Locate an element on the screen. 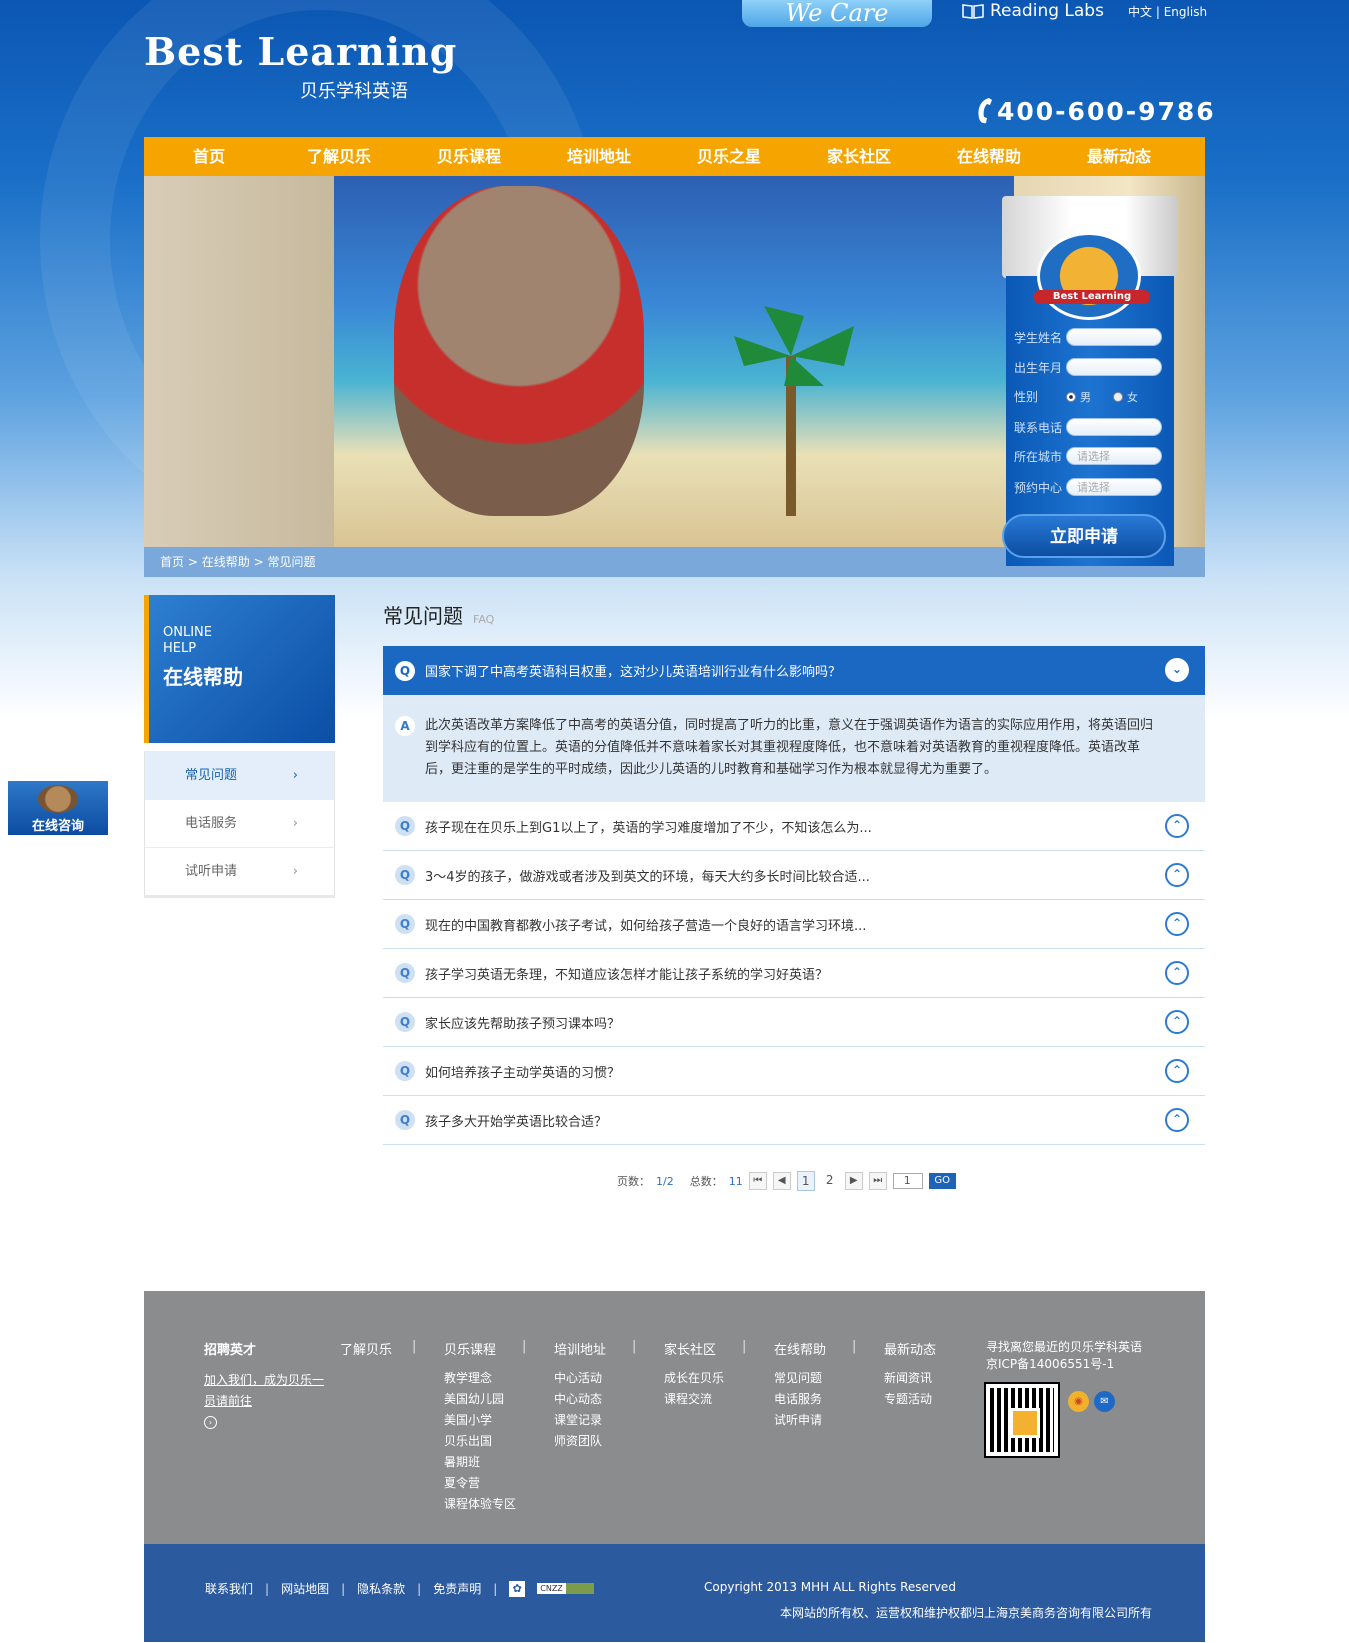 The width and height of the screenshot is (1349, 1643). recruit-link: 加入我们，成为贝乐一员请前往 is located at coordinates (264, 1390).